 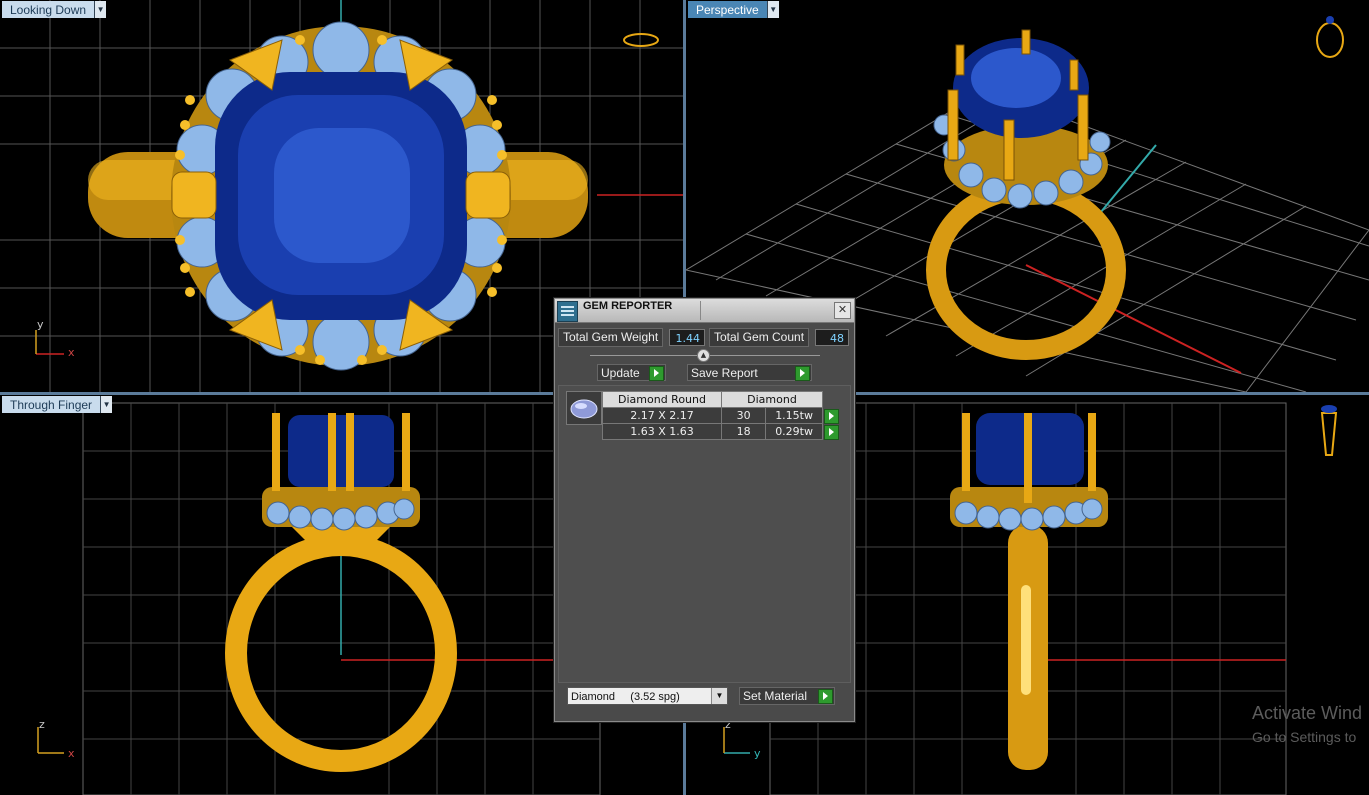 What do you see at coordinates (1304, 737) in the screenshot?
I see `activation-watermark-subtitle: Go to Settings to` at bounding box center [1304, 737].